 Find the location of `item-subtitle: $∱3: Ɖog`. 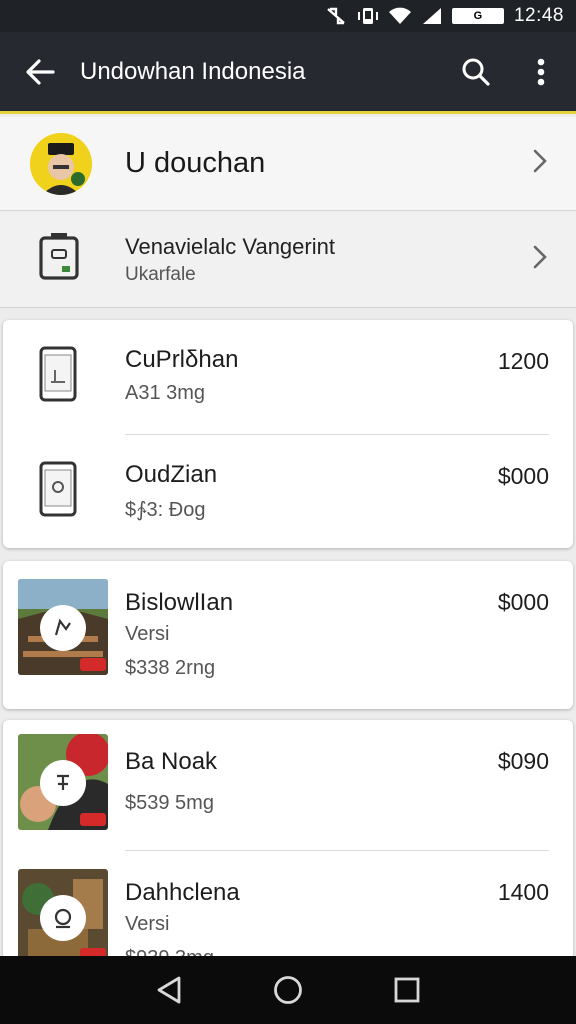

item-subtitle: $∱3: Ɖog is located at coordinates (165, 510).